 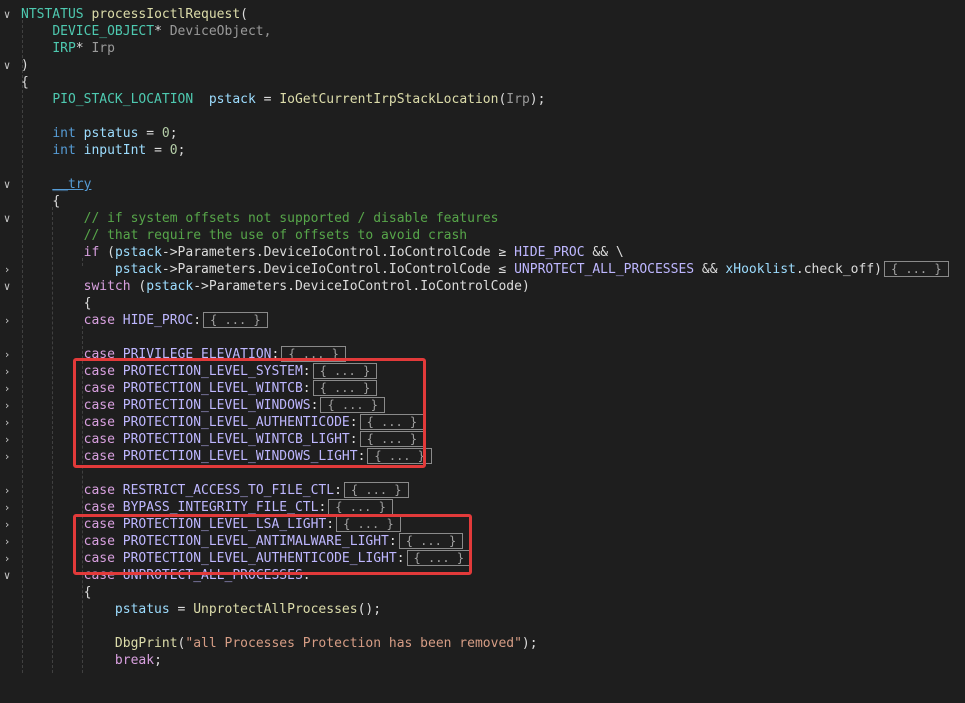 I want to click on return-type: NTSTATUS, so click(x=52, y=14).